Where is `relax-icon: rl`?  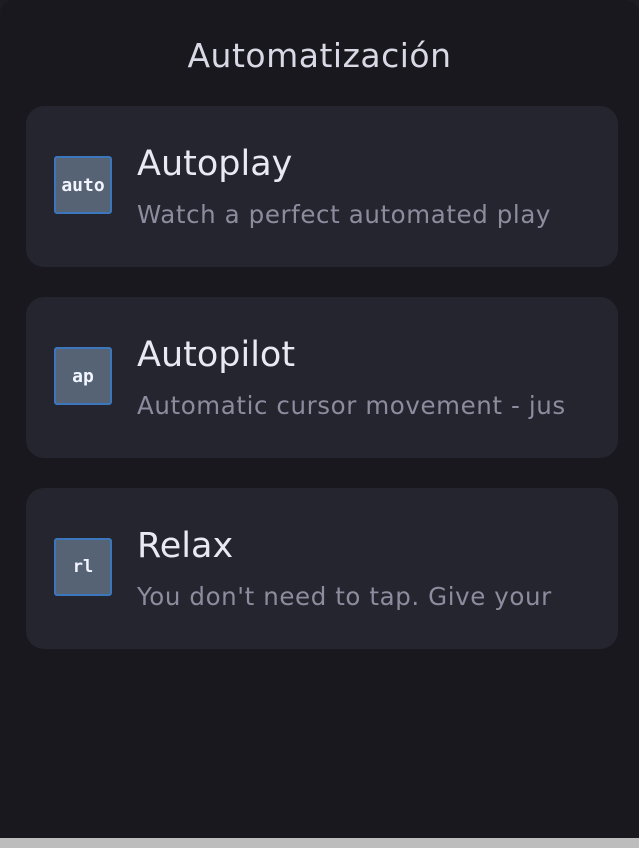 relax-icon: rl is located at coordinates (83, 567).